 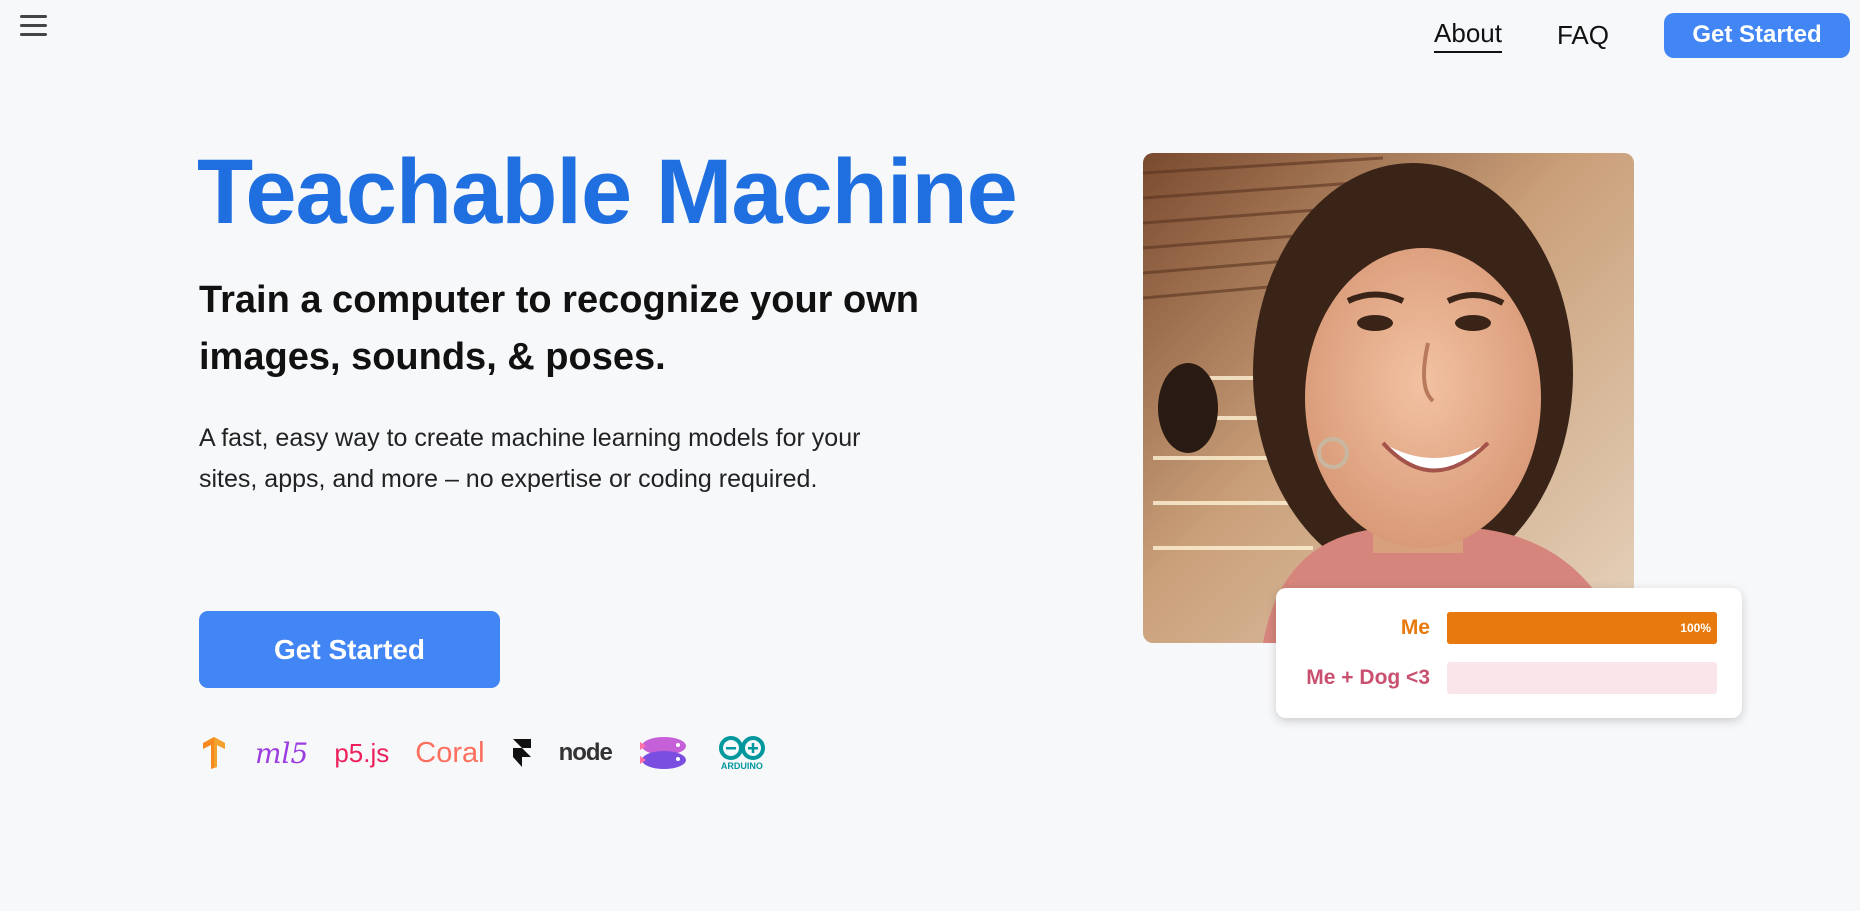 I want to click on partner-logos: ml5 p5.js Coral node ARDUINO, so click(x=496, y=753).